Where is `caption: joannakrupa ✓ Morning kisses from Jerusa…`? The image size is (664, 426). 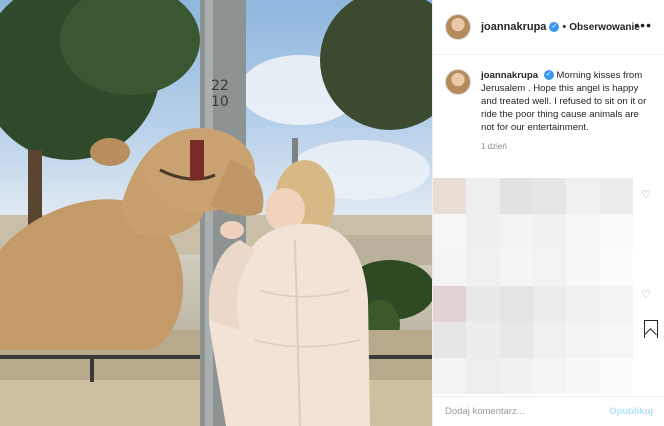 caption: joannakrupa ✓ Morning kisses from Jerusa… is located at coordinates (548, 94).